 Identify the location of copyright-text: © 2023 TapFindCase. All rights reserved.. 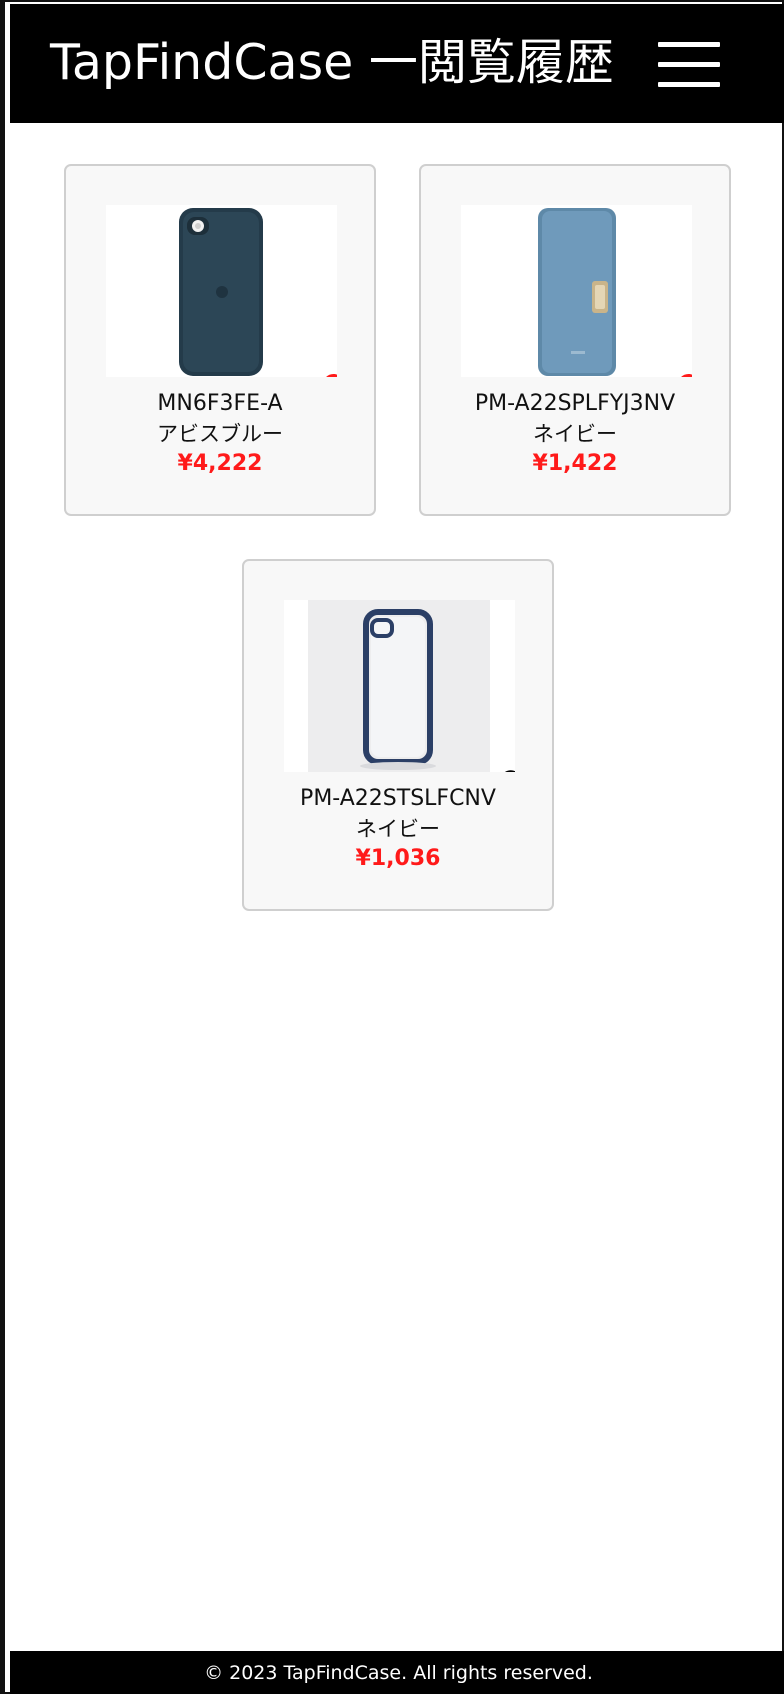
(398, 1673).